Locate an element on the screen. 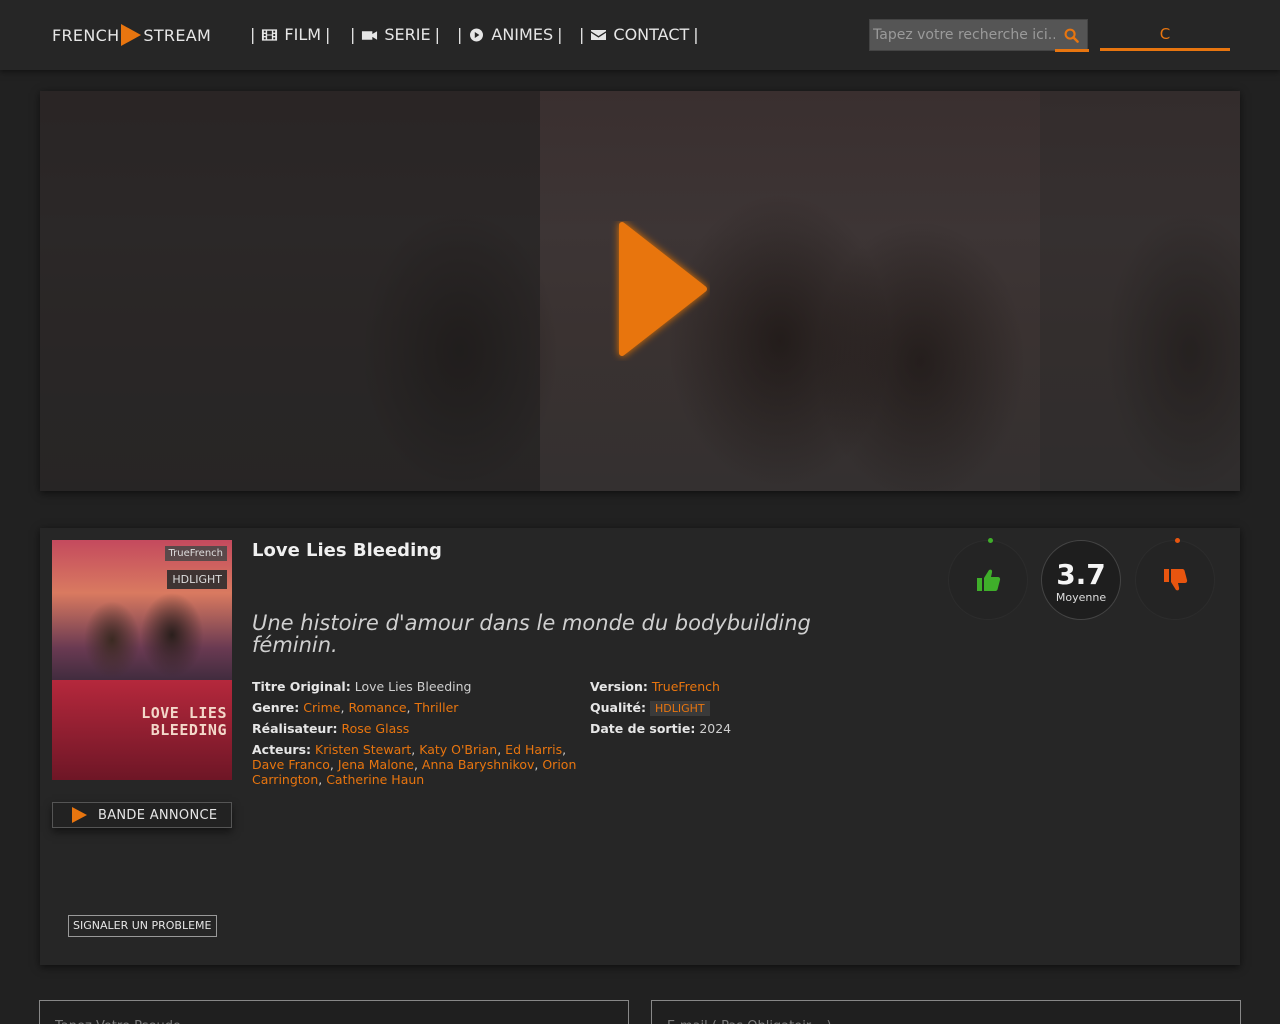 The height and width of the screenshot is (1024, 1280). meta-label: Acteurs: is located at coordinates (282, 749).